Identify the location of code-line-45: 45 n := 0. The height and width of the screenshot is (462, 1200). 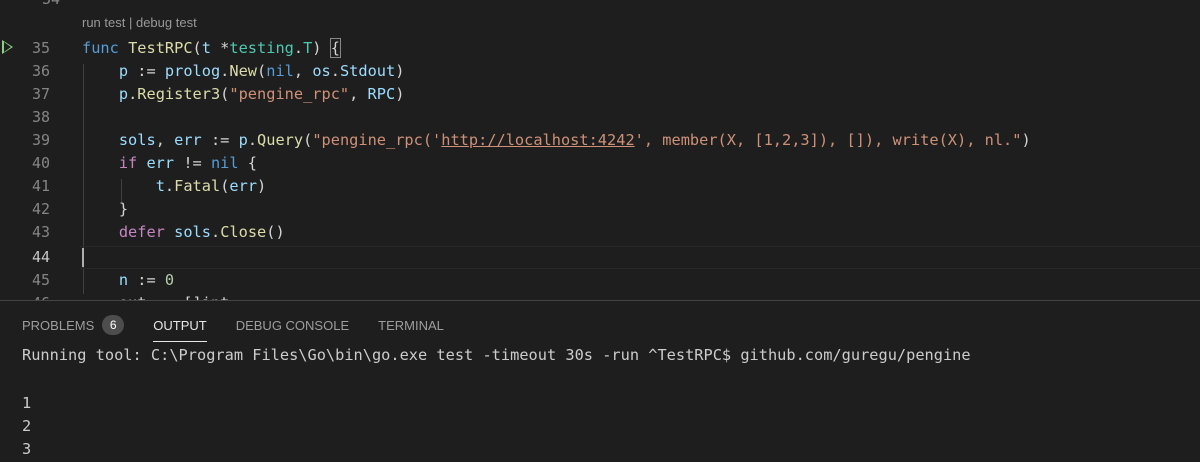
(600, 280).